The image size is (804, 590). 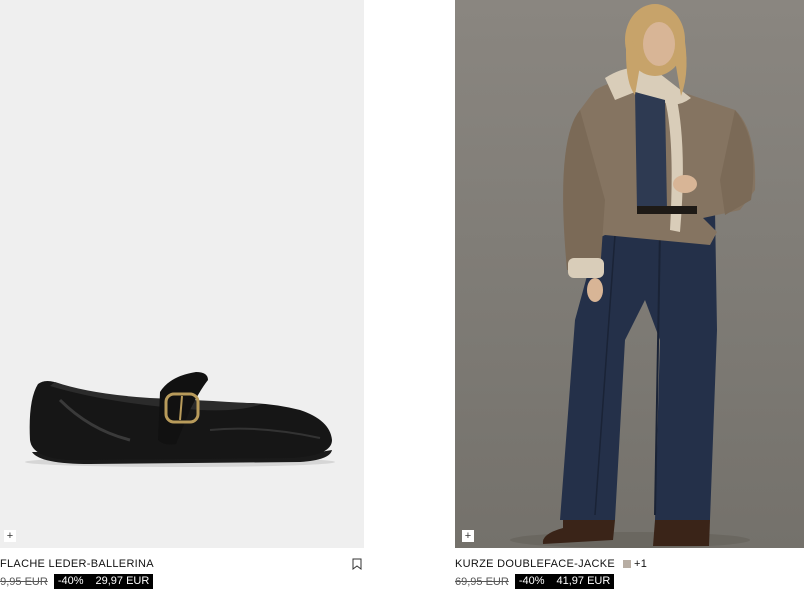 What do you see at coordinates (482, 581) in the screenshot?
I see `old-price: 69,95 EUR` at bounding box center [482, 581].